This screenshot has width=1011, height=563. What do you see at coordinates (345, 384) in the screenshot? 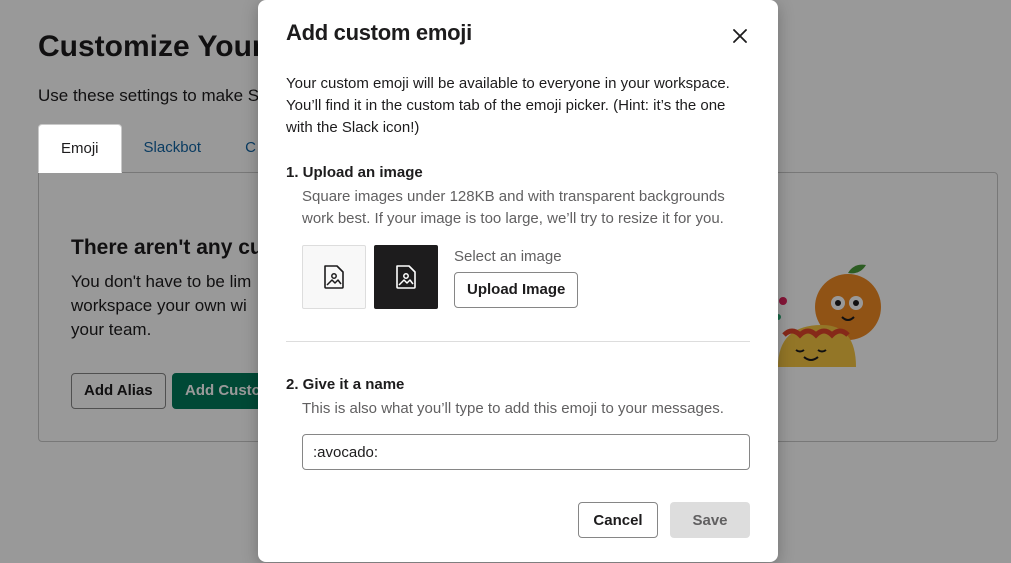
I see `name-step-title: 2. Give it a name` at bounding box center [345, 384].